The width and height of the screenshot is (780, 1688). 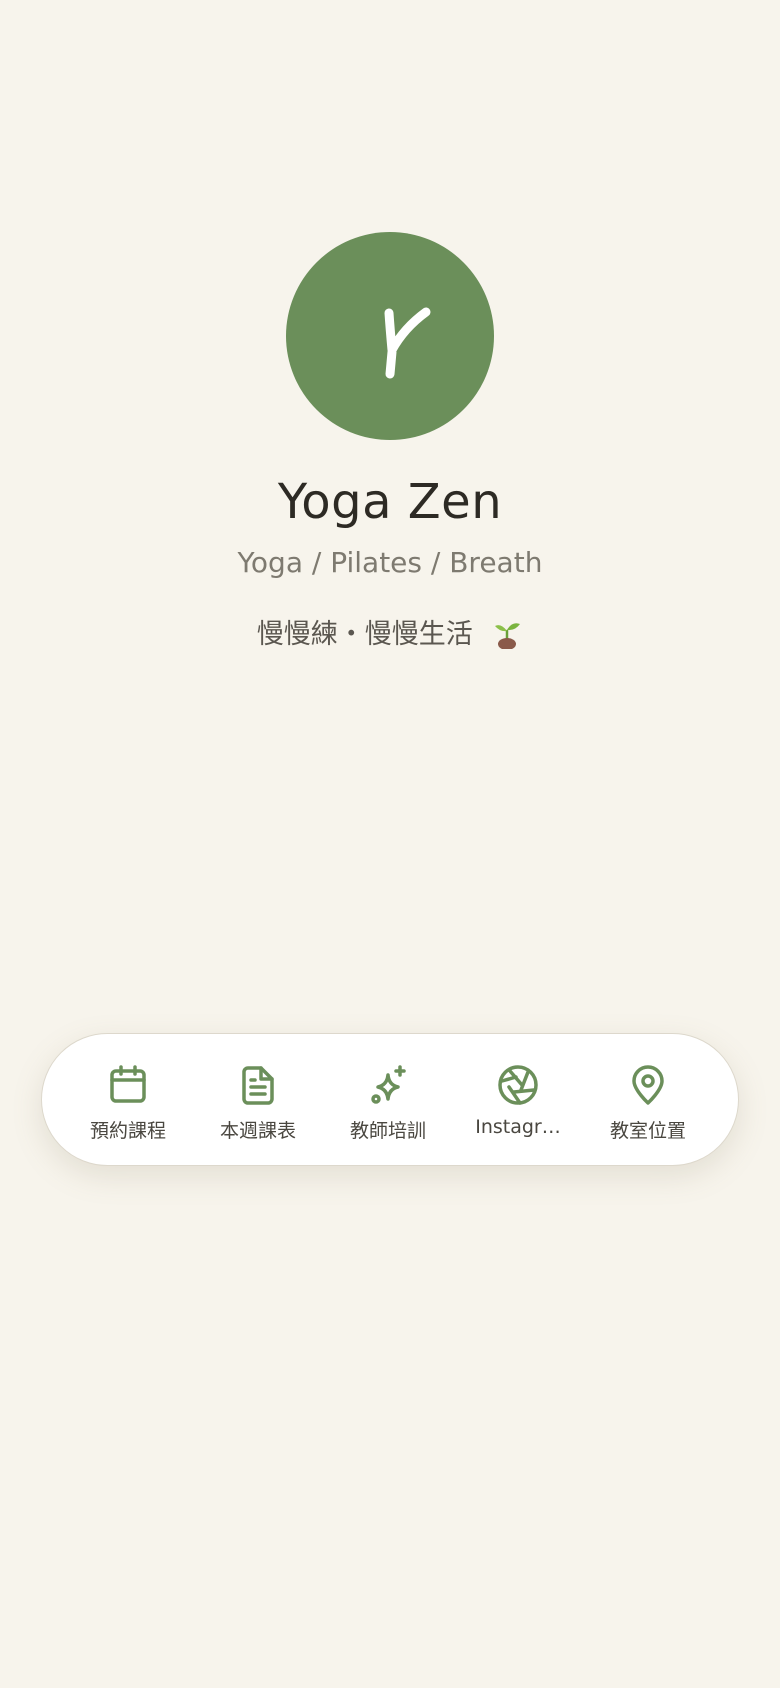 I want to click on avatar, so click(x=390, y=336).